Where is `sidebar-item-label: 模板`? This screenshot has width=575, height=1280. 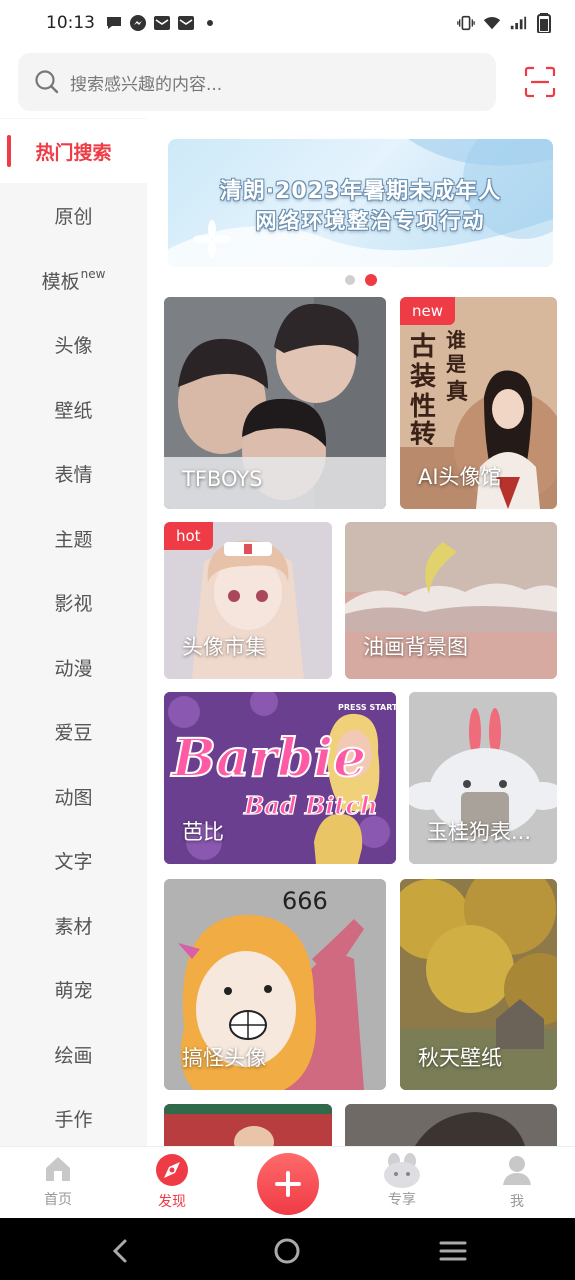 sidebar-item-label: 模板 is located at coordinates (60, 281).